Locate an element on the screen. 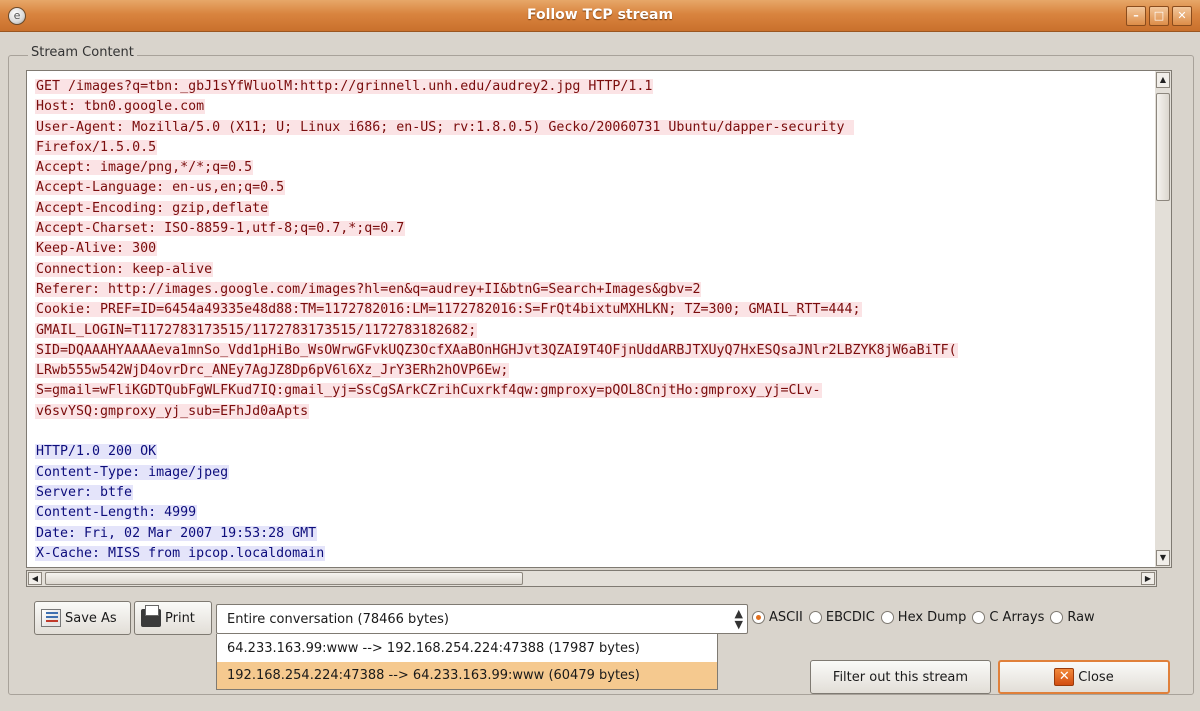 The image size is (1200, 711). save-as-label: Save As is located at coordinates (91, 618).